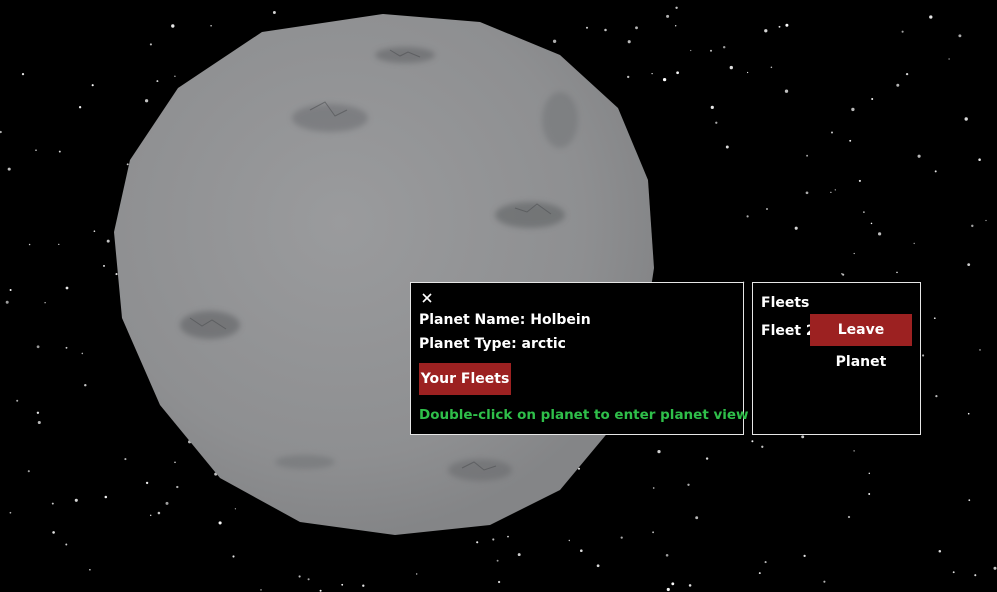 This screenshot has height=592, width=997. I want to click on planet-name-label: Planet Name: Holbein, so click(505, 320).